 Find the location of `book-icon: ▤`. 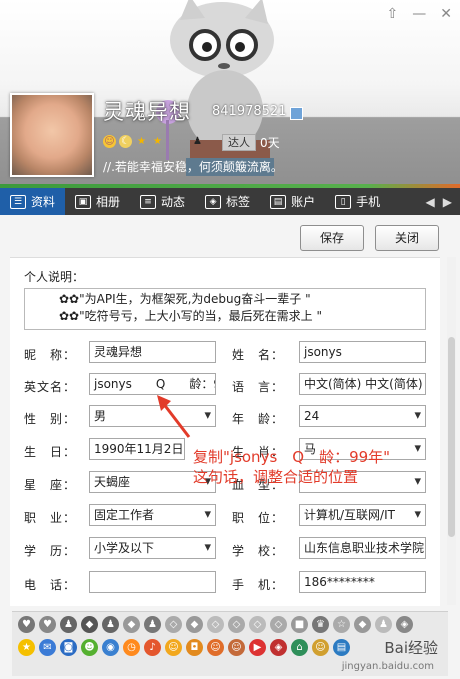

book-icon: ▤ is located at coordinates (341, 647).